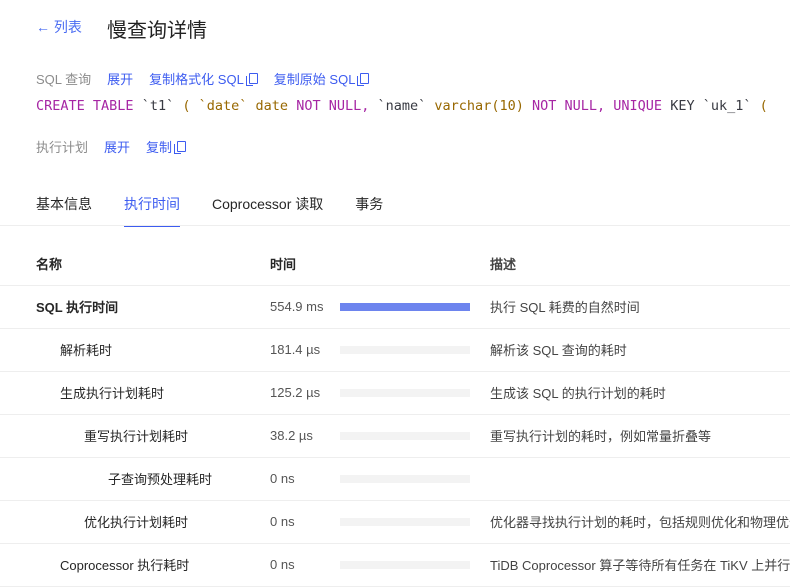 This screenshot has width=790, height=587. I want to click on copy-formatted-sql-button: 复制格式化 SQL, so click(203, 78).